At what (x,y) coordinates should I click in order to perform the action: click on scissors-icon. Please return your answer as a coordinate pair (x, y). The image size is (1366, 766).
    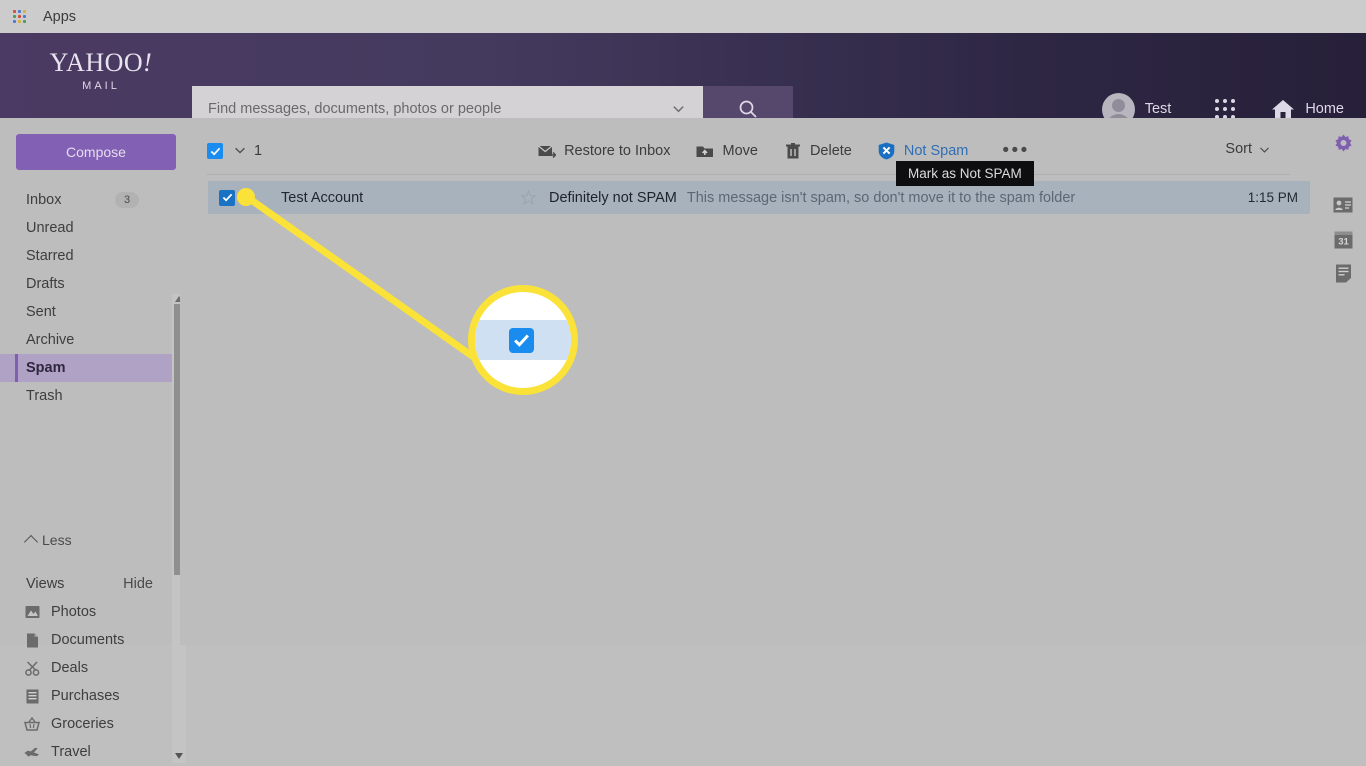
    Looking at the image, I should click on (32, 668).